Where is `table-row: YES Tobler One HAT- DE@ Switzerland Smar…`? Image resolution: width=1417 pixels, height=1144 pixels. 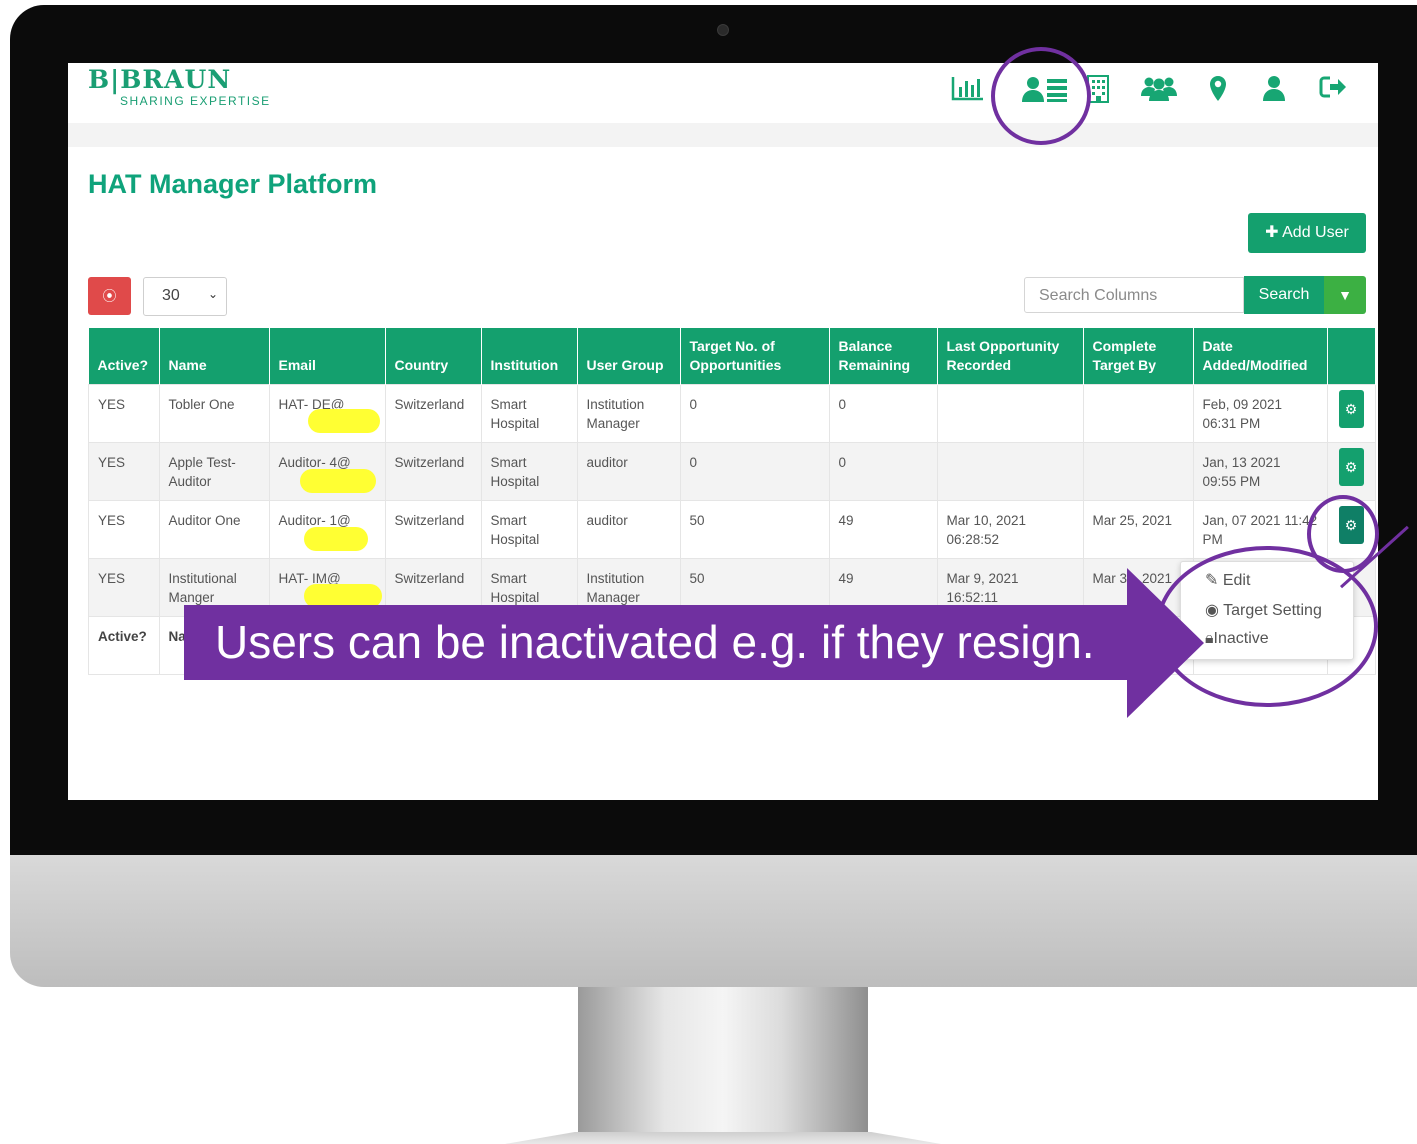
table-row: YES Tobler One HAT- DE@ Switzerland Smar… is located at coordinates (732, 413).